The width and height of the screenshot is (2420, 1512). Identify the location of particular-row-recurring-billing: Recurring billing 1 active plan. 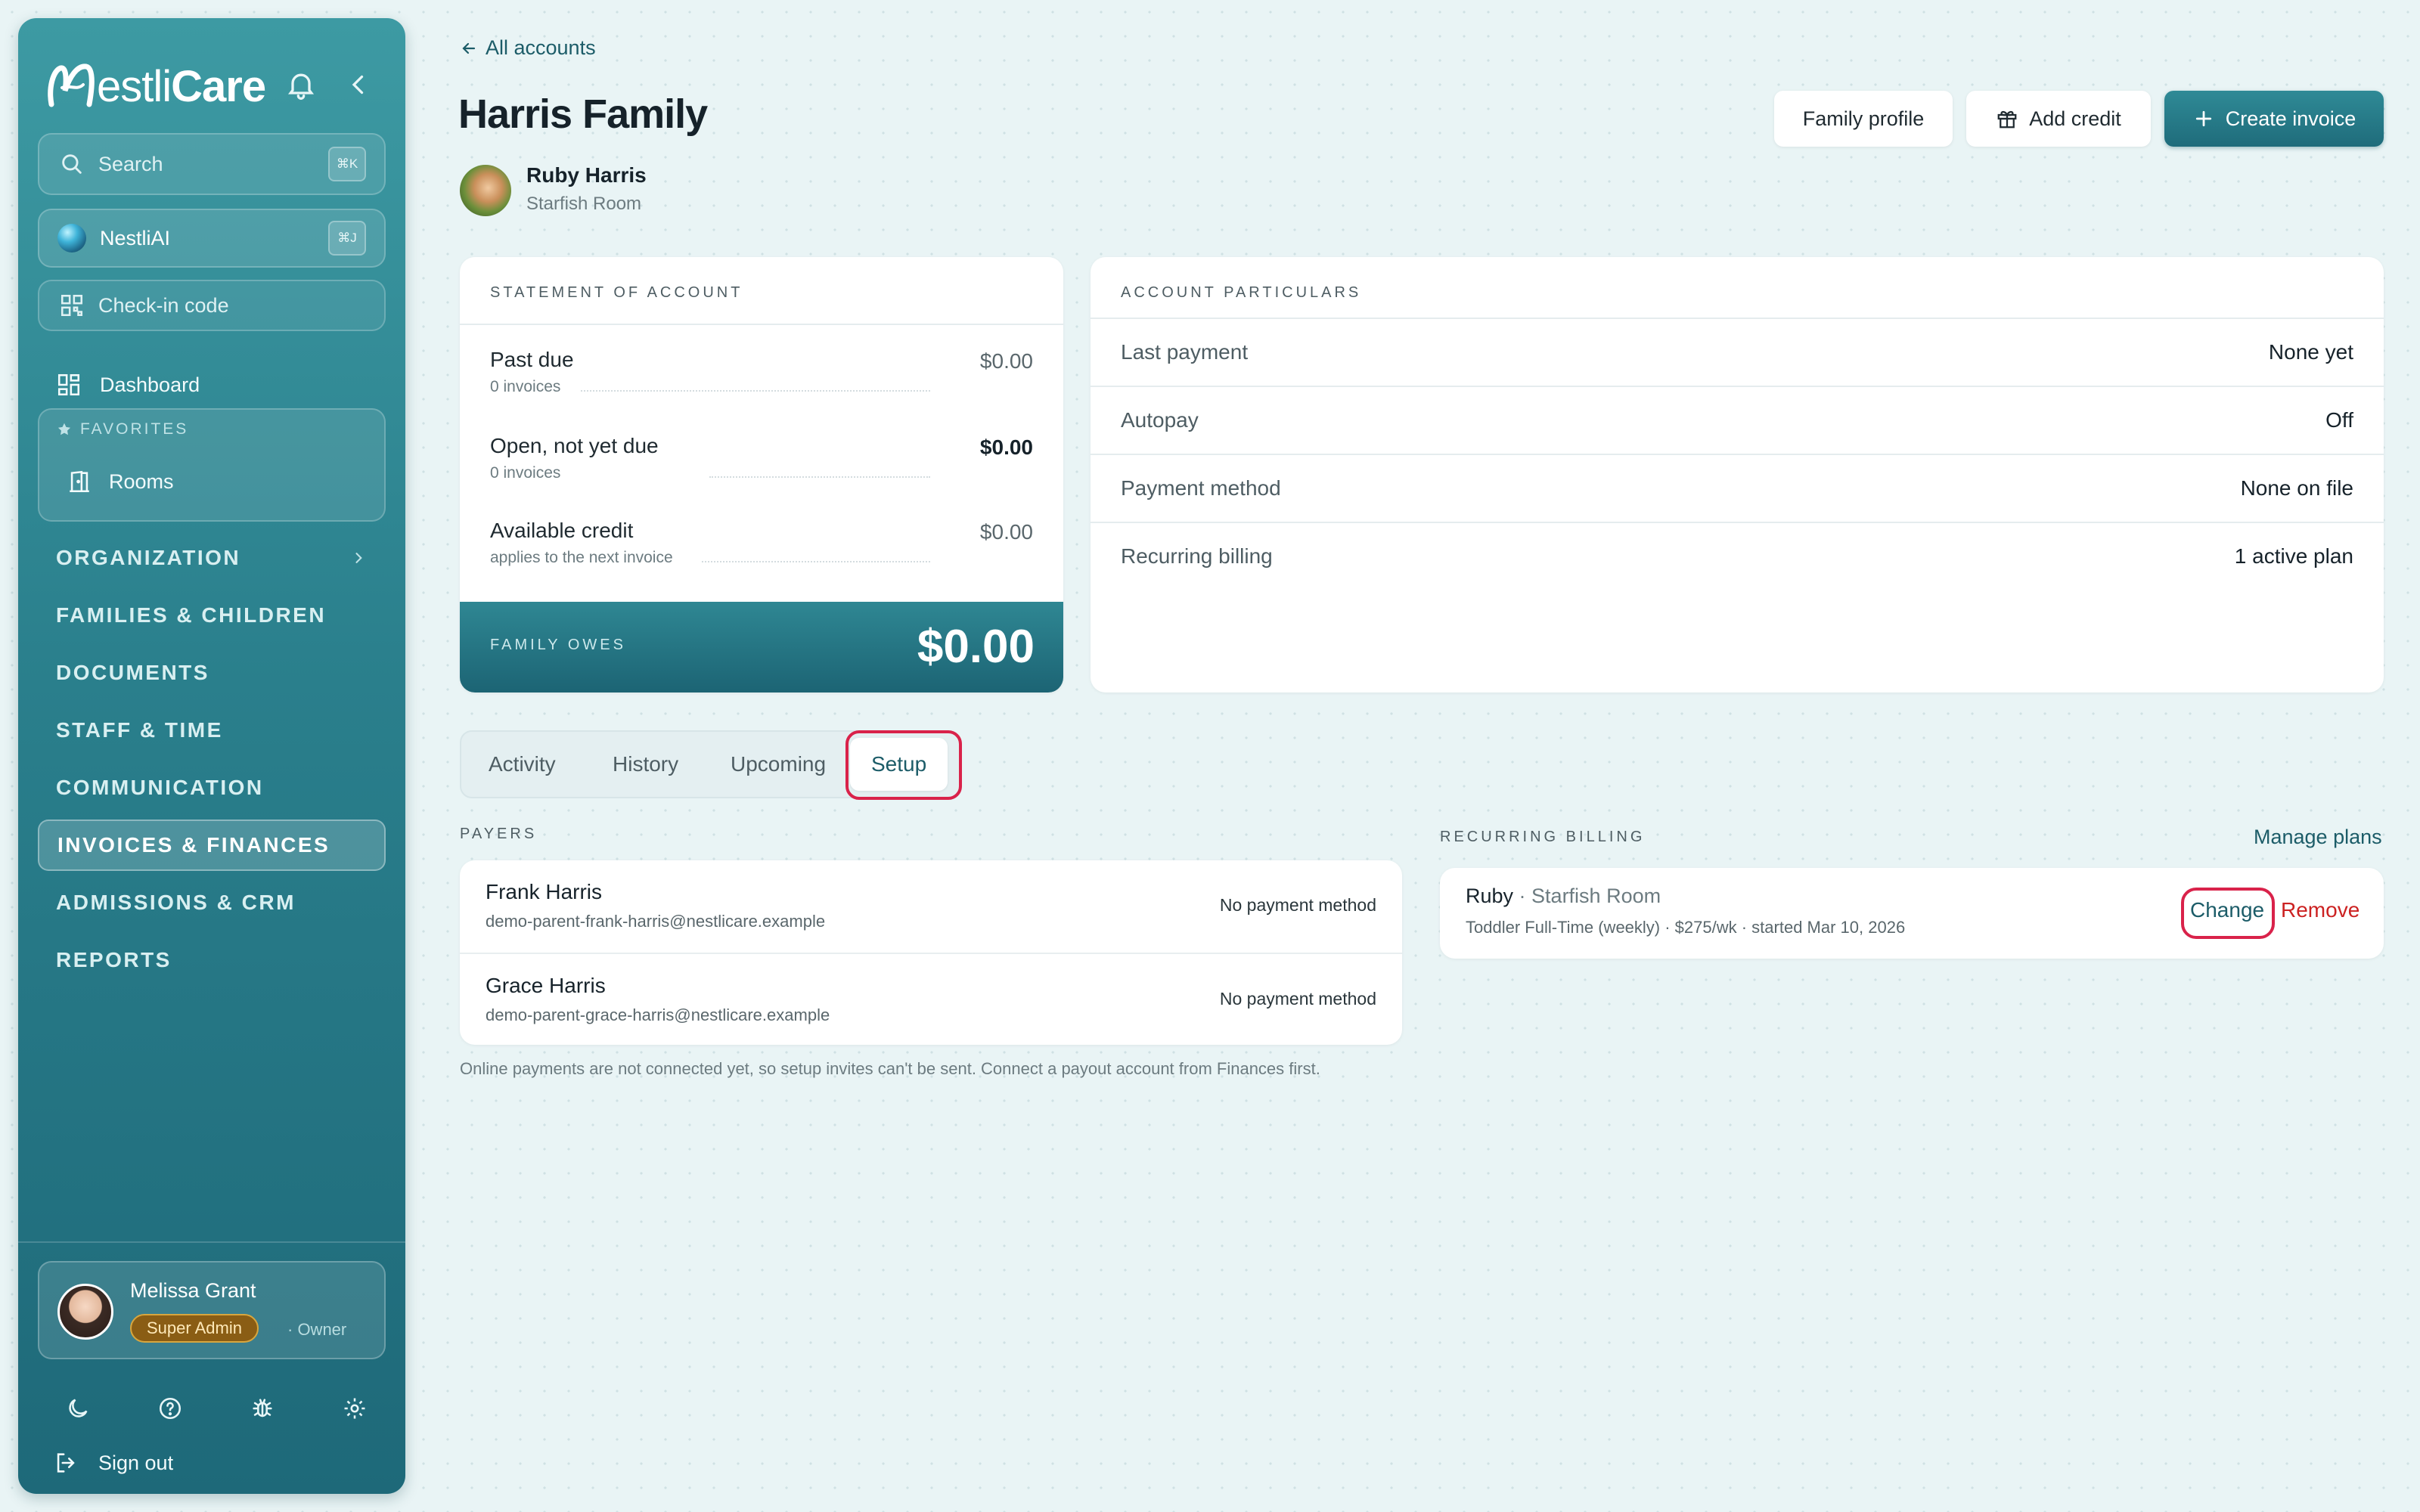
(1737, 556).